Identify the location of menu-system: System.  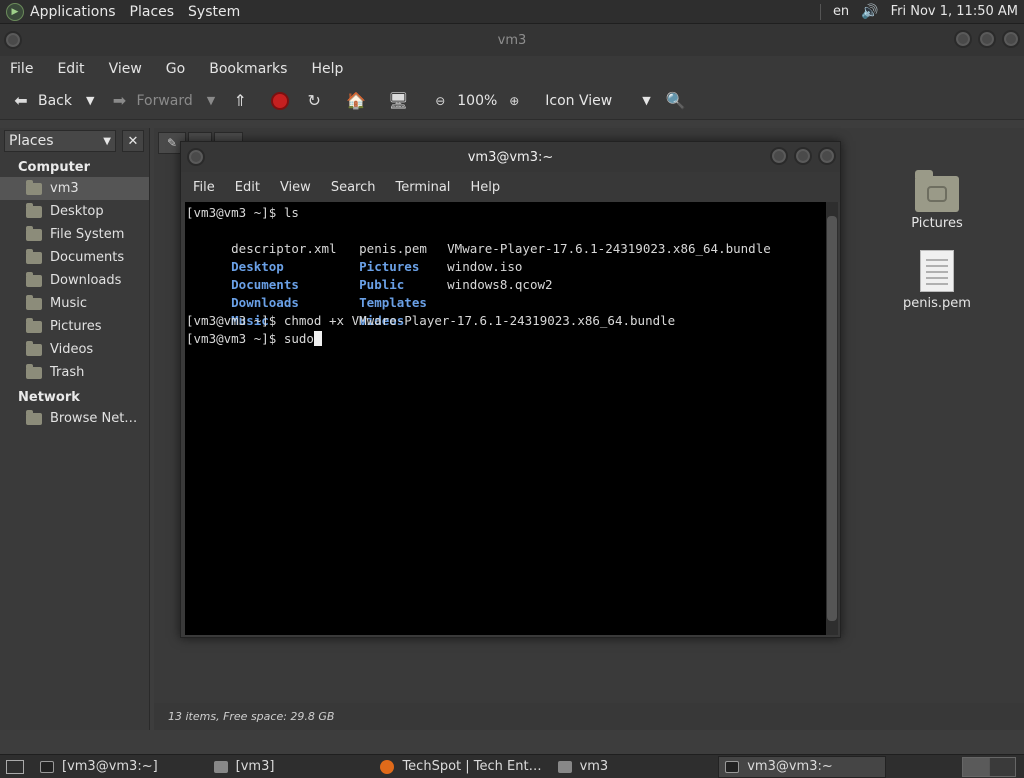
(214, 12).